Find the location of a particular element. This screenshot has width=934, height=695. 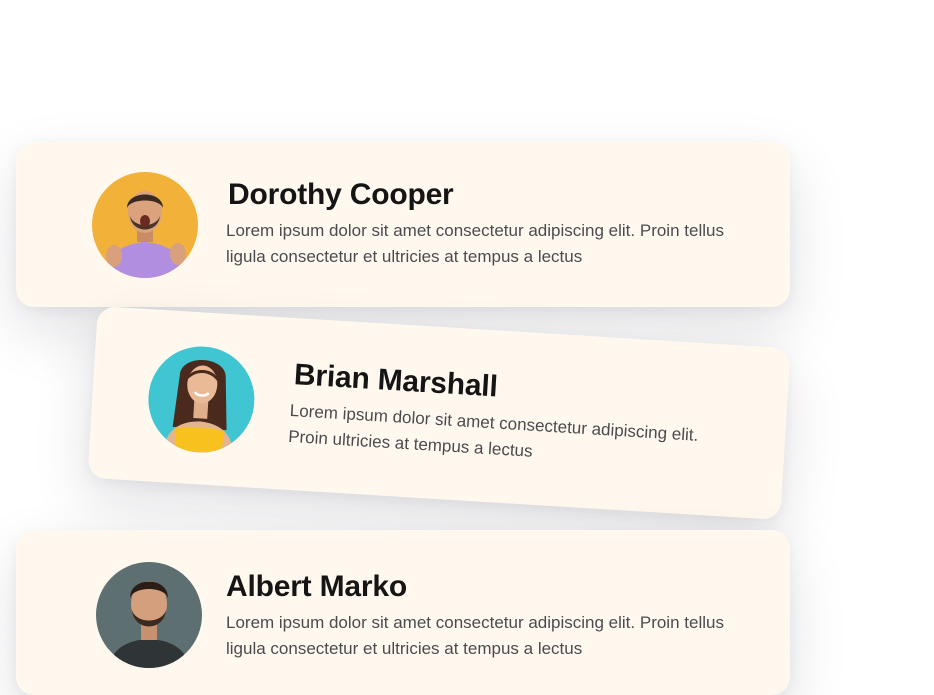

testimonial-name: Dorothy Cooper is located at coordinates (341, 194).